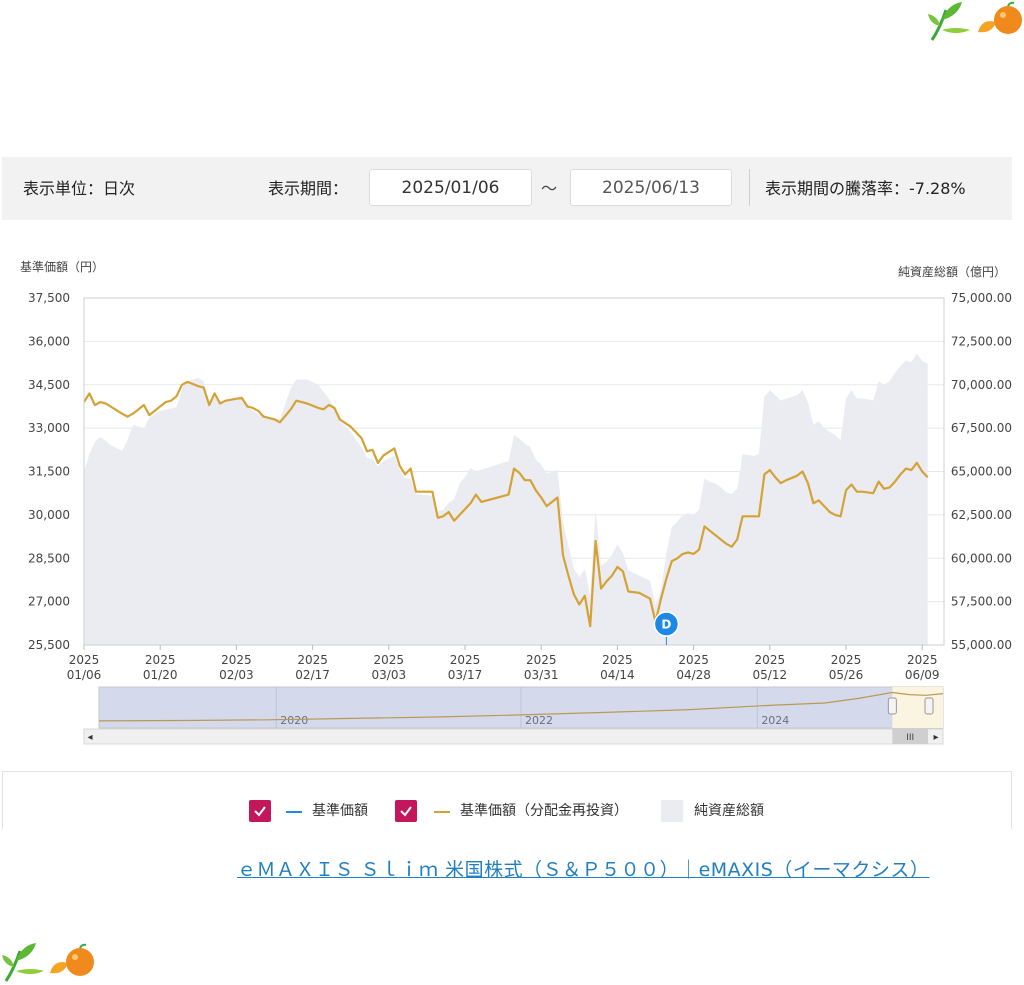  Describe the element at coordinates (651, 187) in the screenshot. I see `end-date-input: 2025/06/13` at that location.